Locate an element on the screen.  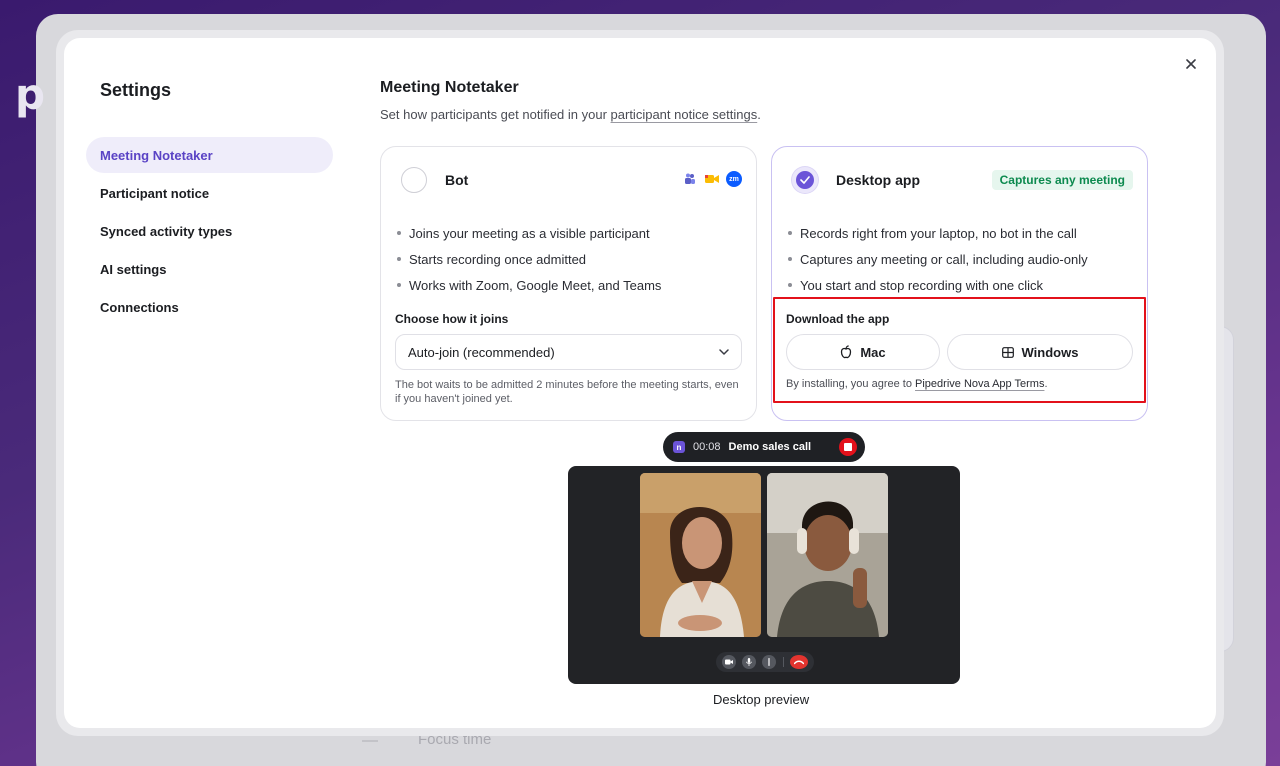
supported-apps: zm is located at coordinates (712, 179).